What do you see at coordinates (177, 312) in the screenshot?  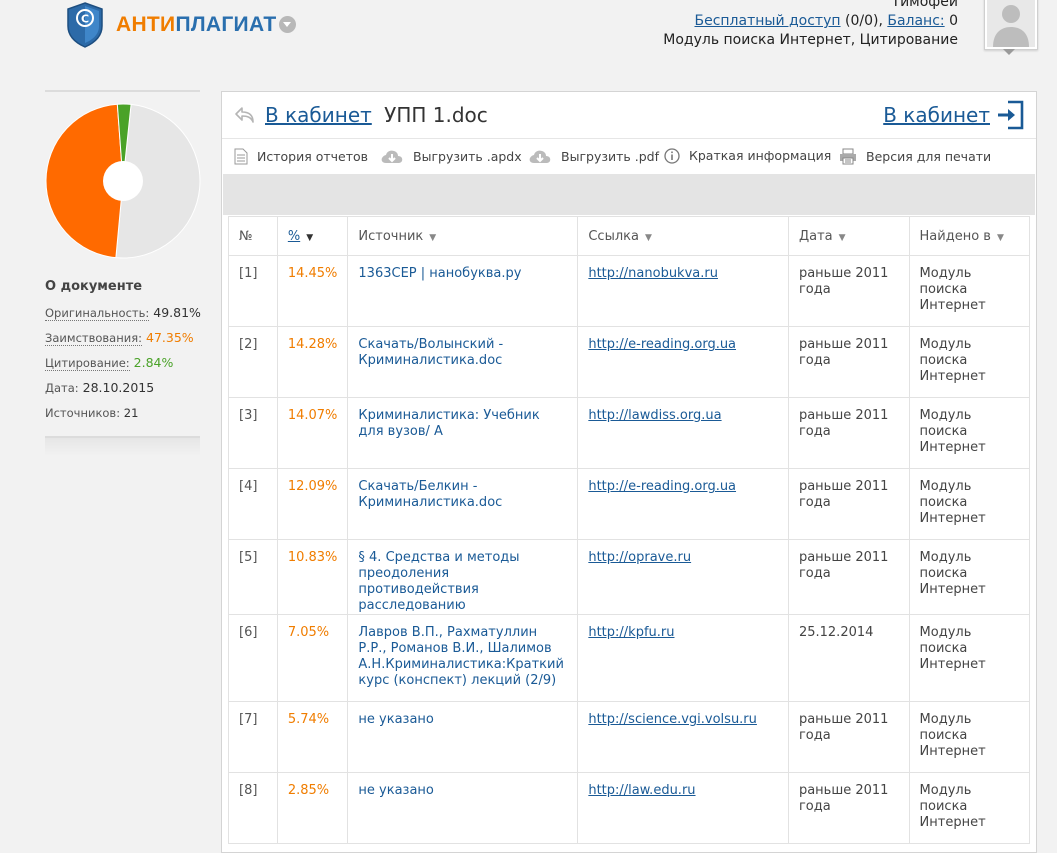 I see `originality-value: 49.81%` at bounding box center [177, 312].